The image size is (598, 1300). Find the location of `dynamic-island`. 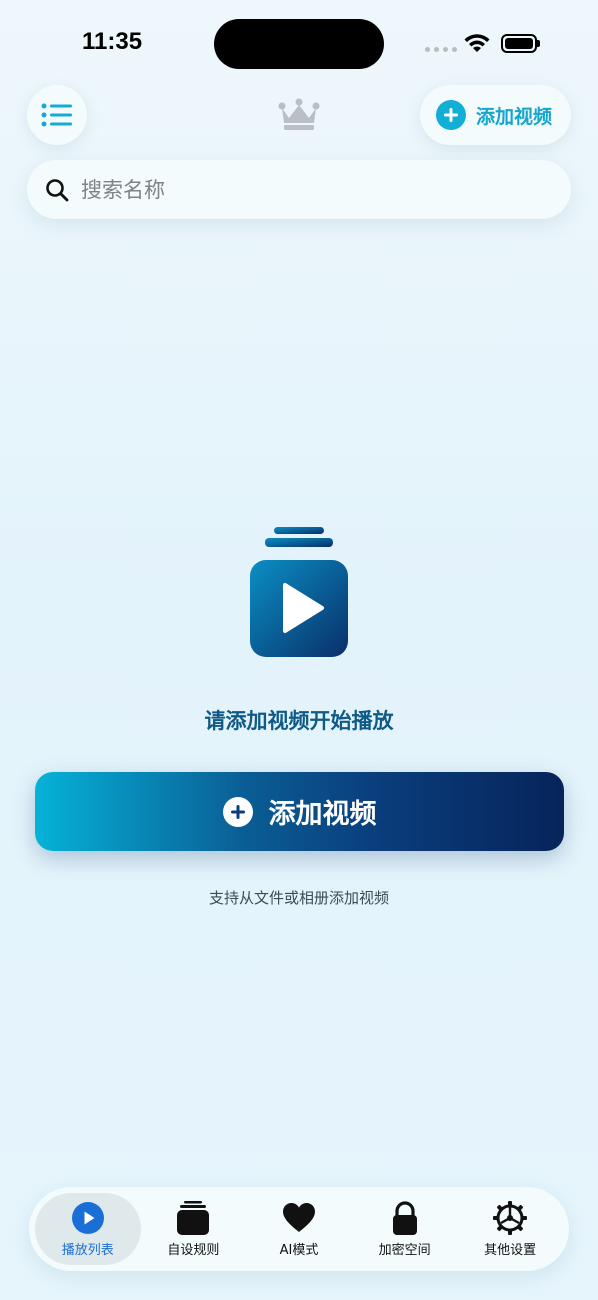

dynamic-island is located at coordinates (299, 44).